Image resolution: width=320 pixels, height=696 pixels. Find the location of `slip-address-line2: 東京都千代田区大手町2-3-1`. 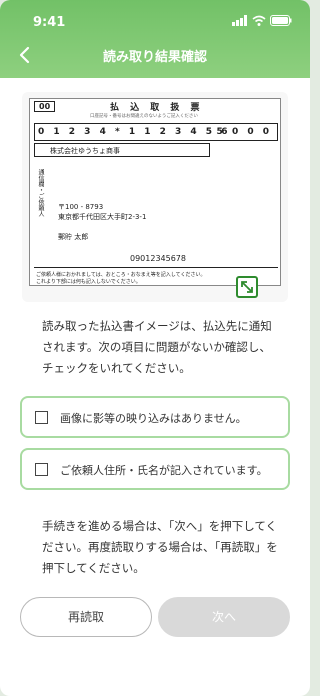

slip-address-line2: 東京都千代田区大手町2-3-1 is located at coordinates (102, 217).